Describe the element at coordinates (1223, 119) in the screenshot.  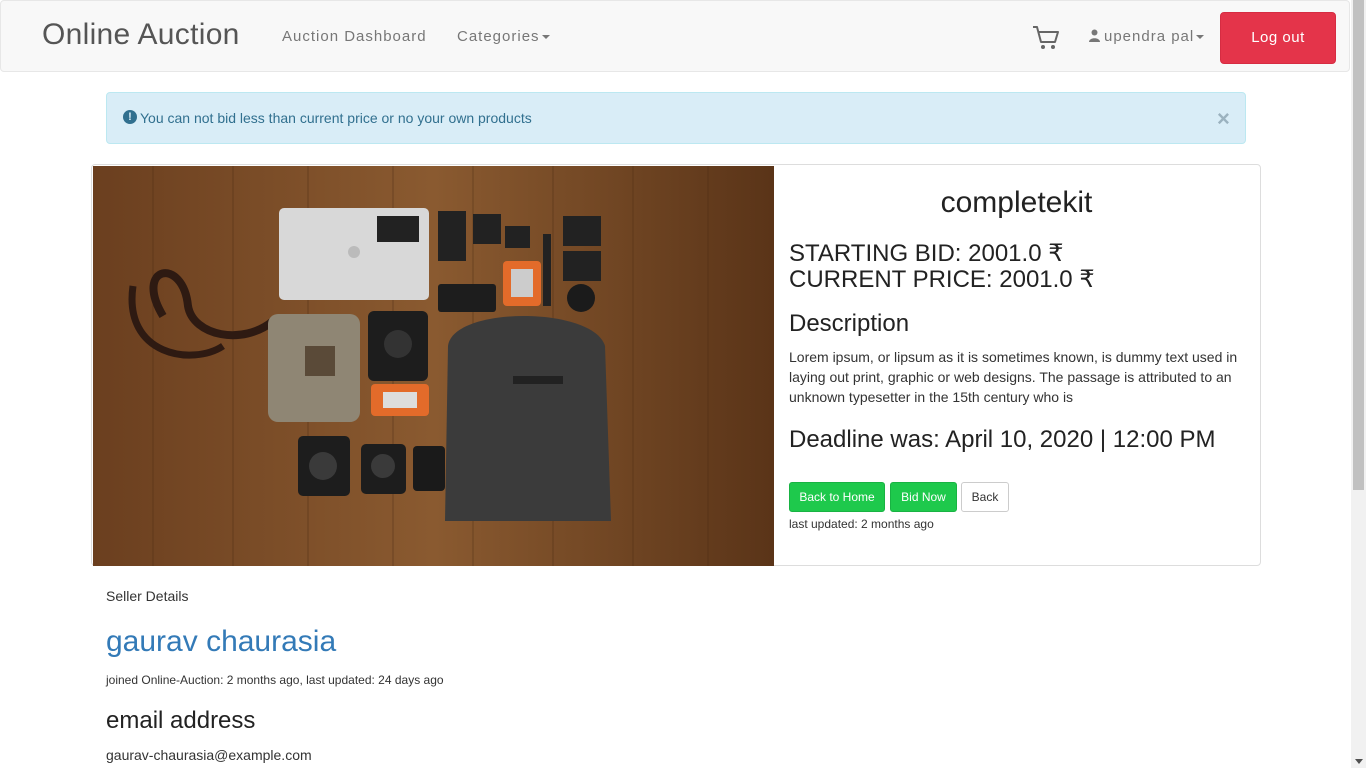
I see `alert-close-button: ×` at that location.